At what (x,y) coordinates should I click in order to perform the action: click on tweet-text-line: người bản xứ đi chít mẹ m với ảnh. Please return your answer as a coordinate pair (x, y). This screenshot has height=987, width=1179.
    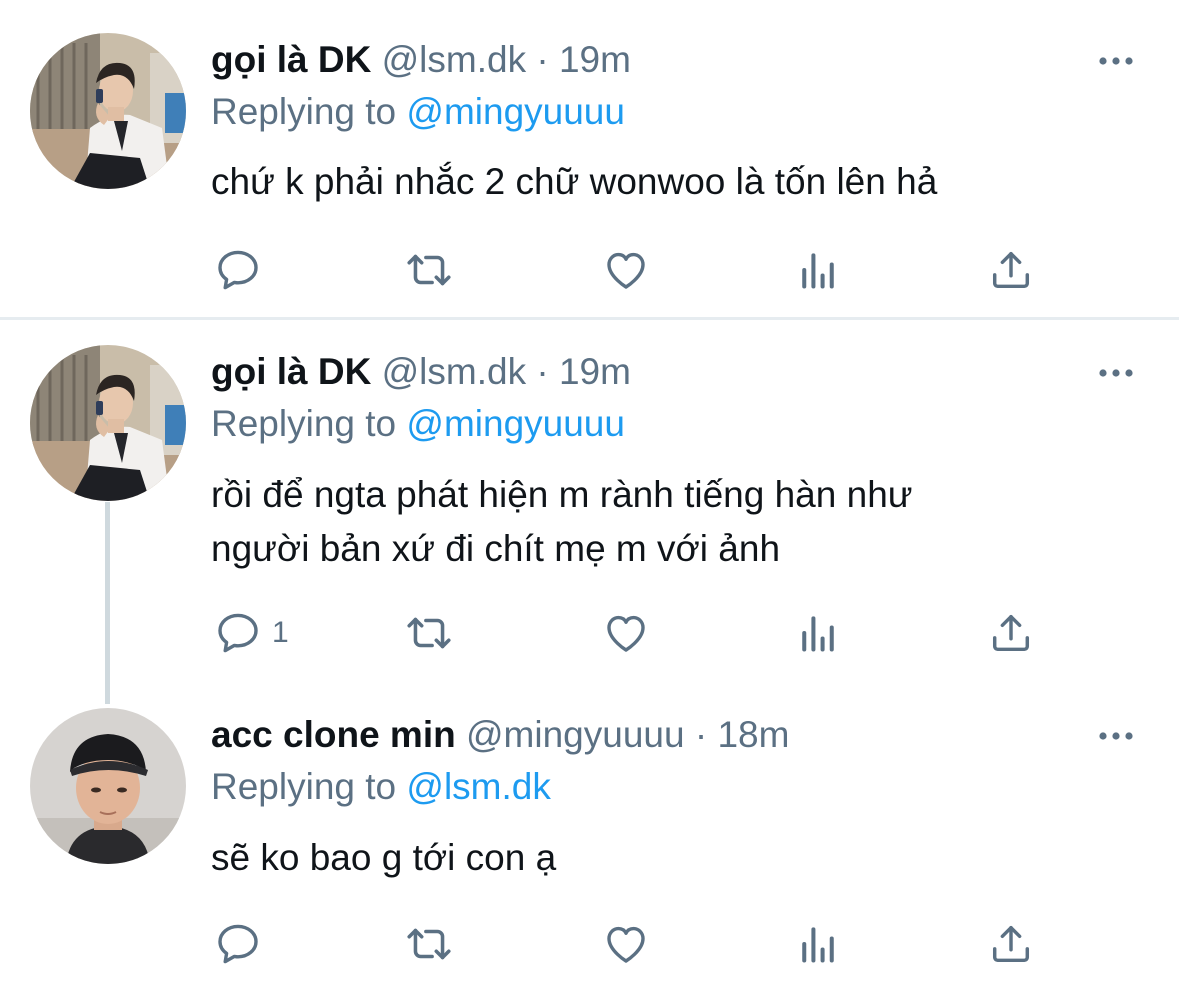
    Looking at the image, I should click on (496, 548).